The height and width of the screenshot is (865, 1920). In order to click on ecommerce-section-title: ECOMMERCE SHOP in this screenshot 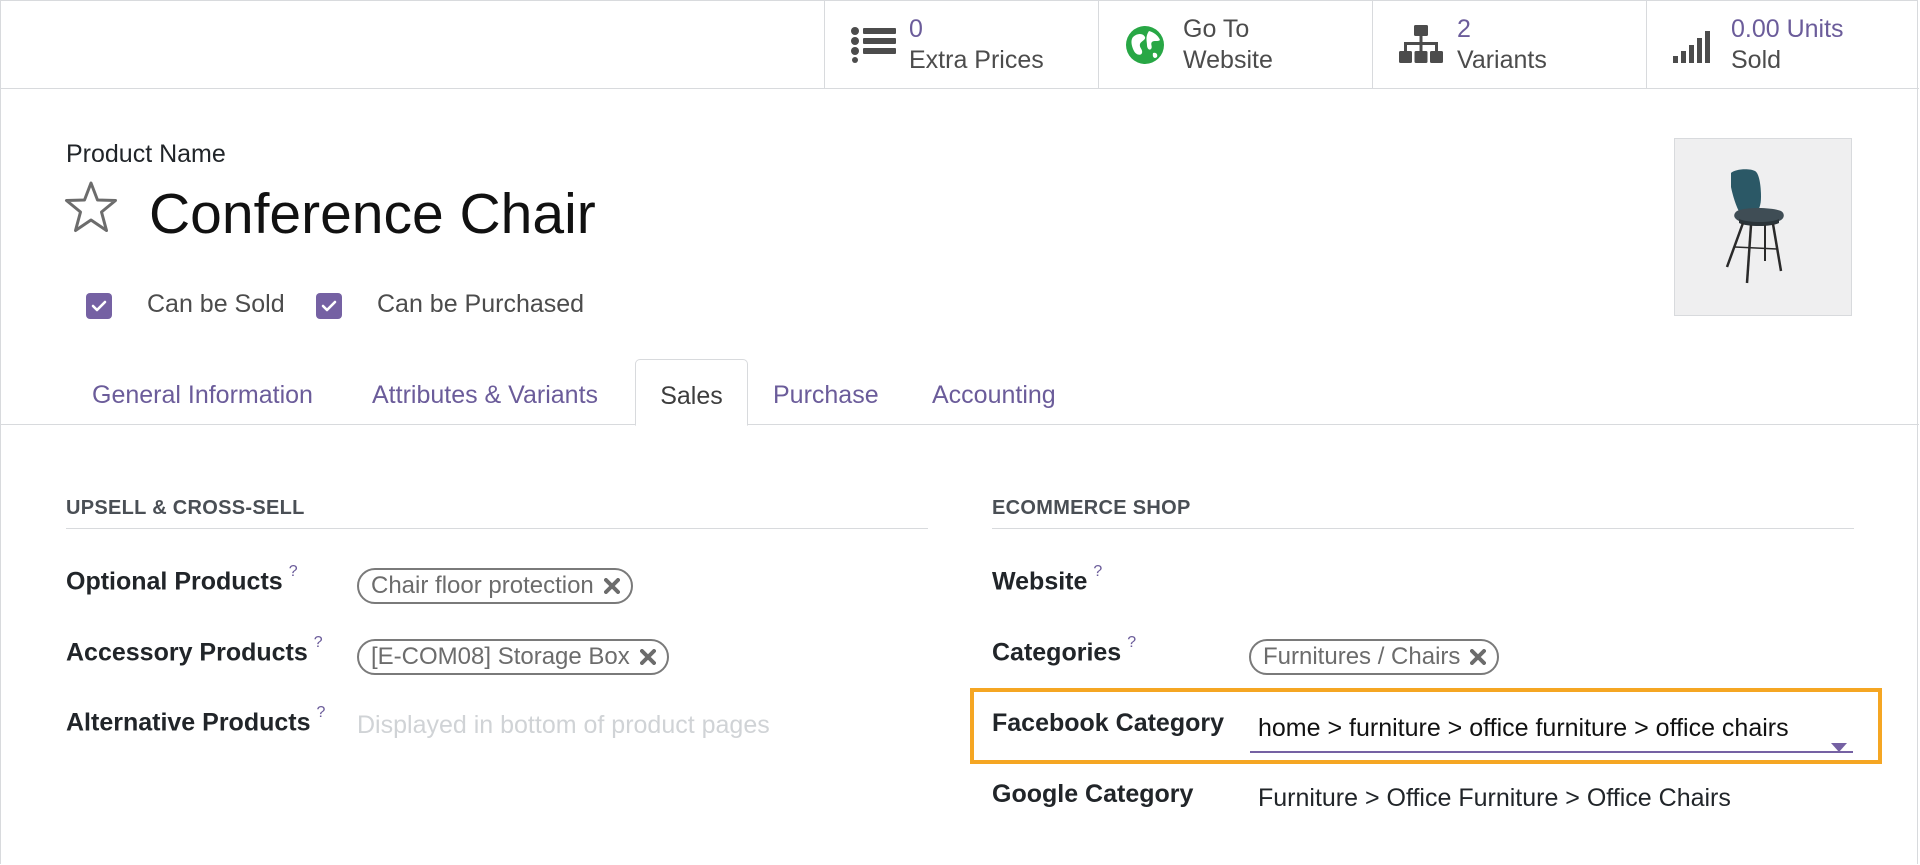, I will do `click(1091, 508)`.